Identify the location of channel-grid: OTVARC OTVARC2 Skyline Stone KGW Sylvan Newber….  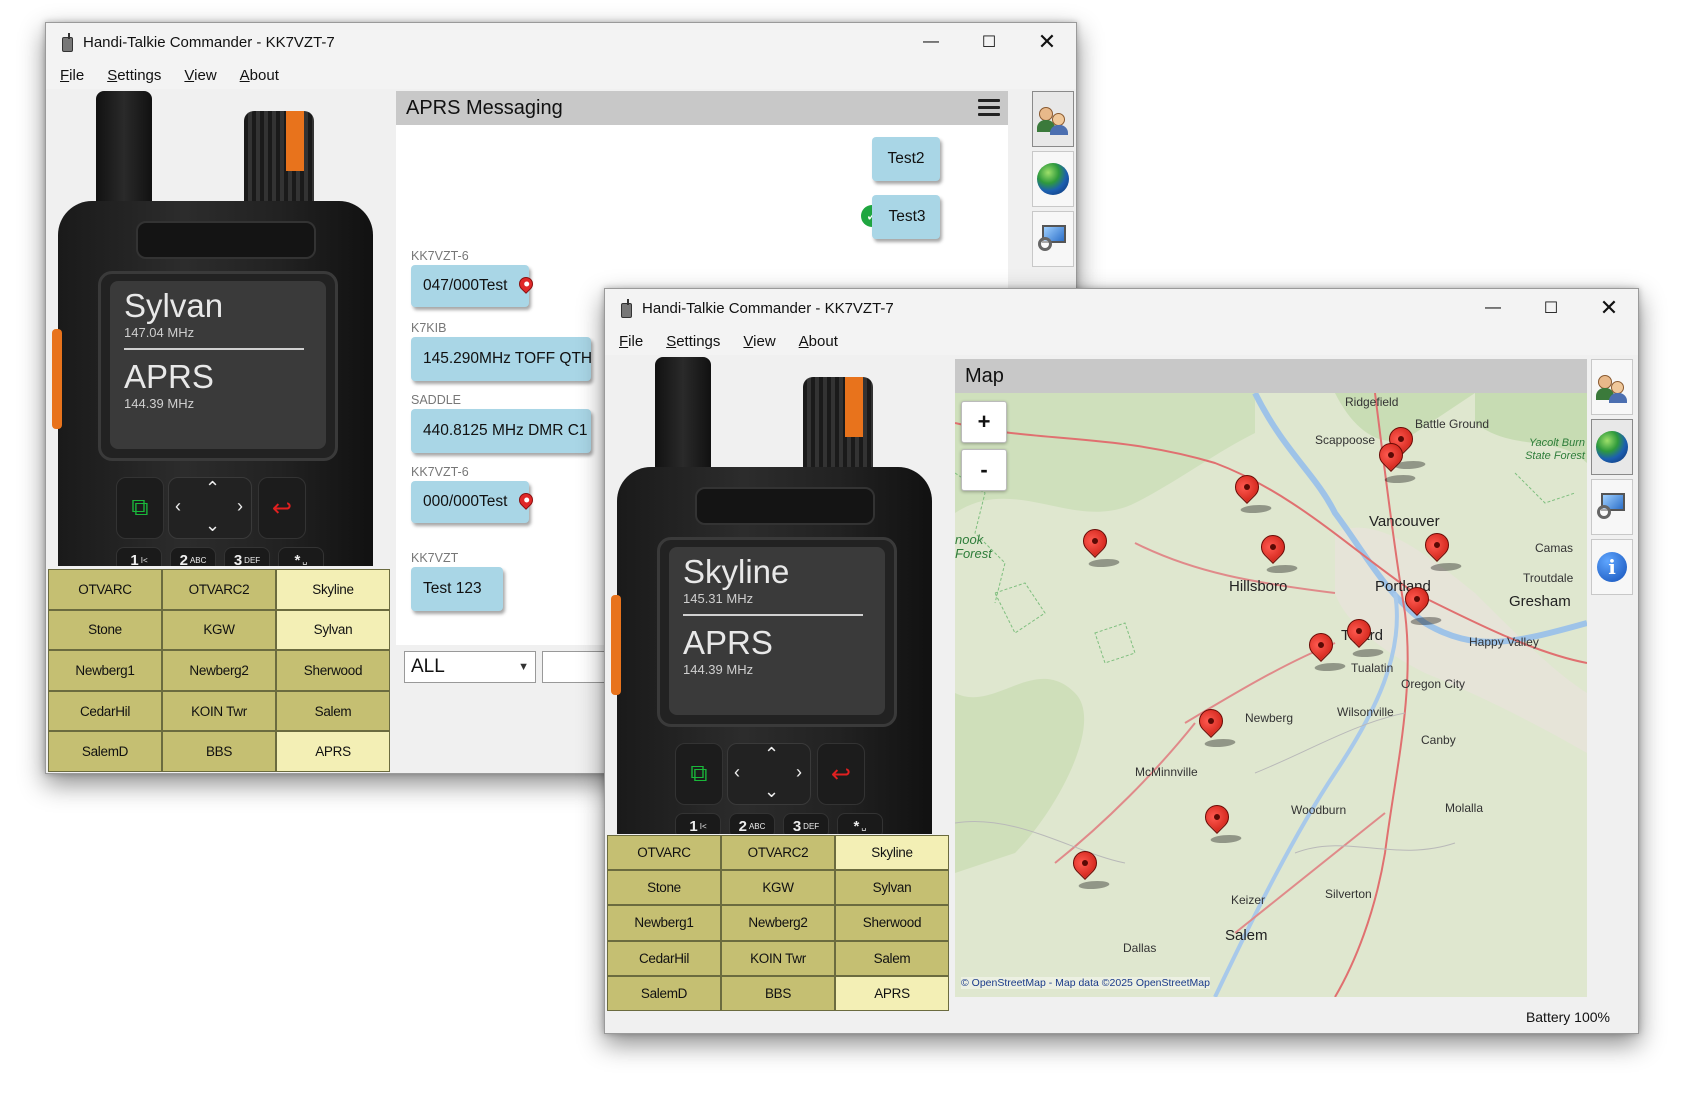
(219, 670).